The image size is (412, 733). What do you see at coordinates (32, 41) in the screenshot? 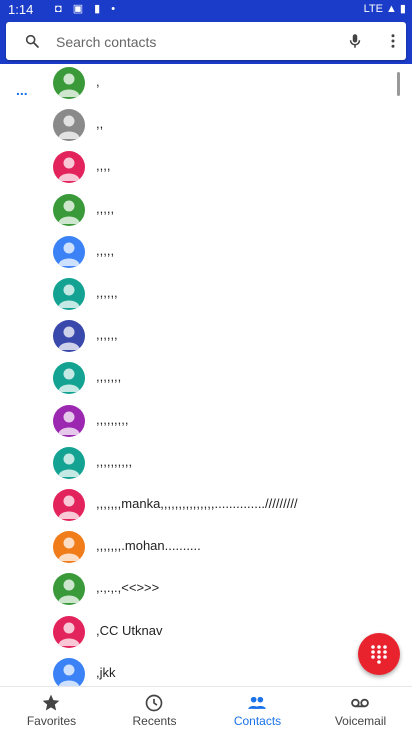
I see `search-icon` at bounding box center [32, 41].